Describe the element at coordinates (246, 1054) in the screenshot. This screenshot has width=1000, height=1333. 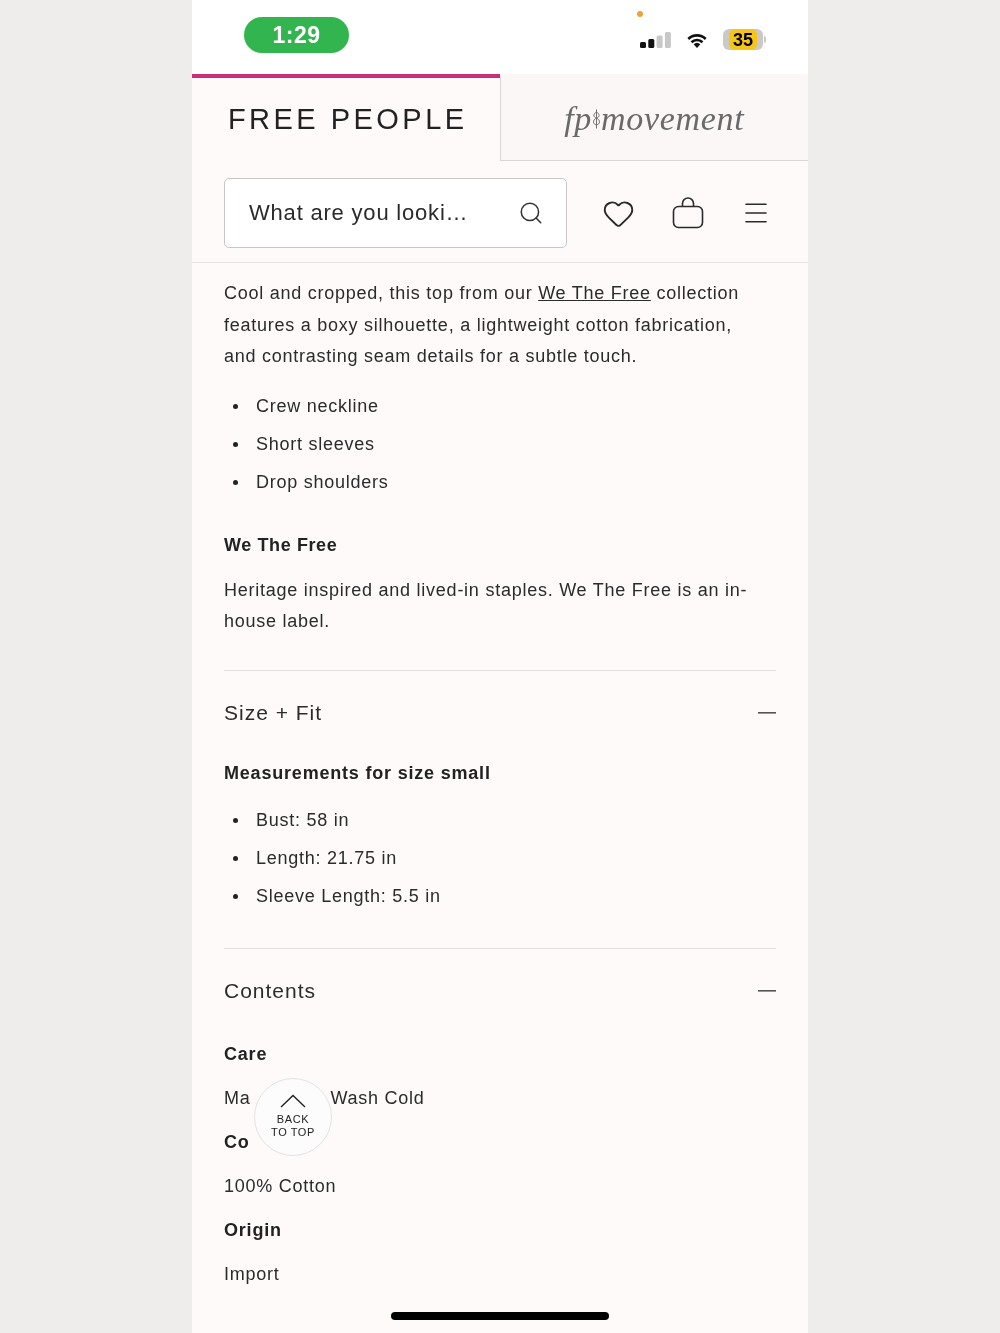
I see `section-subheading: Care` at that location.